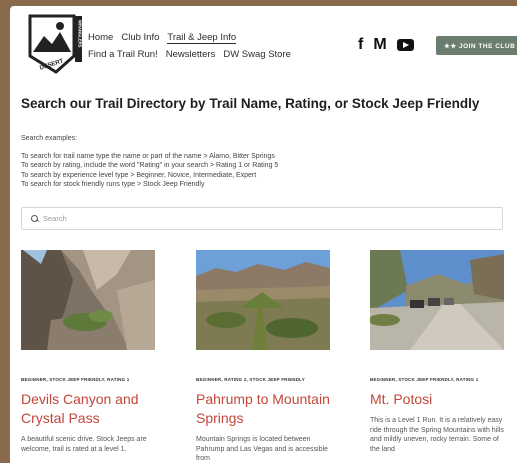 The image size is (517, 463). What do you see at coordinates (379, 45) in the screenshot?
I see `meetup-icon: M` at bounding box center [379, 45].